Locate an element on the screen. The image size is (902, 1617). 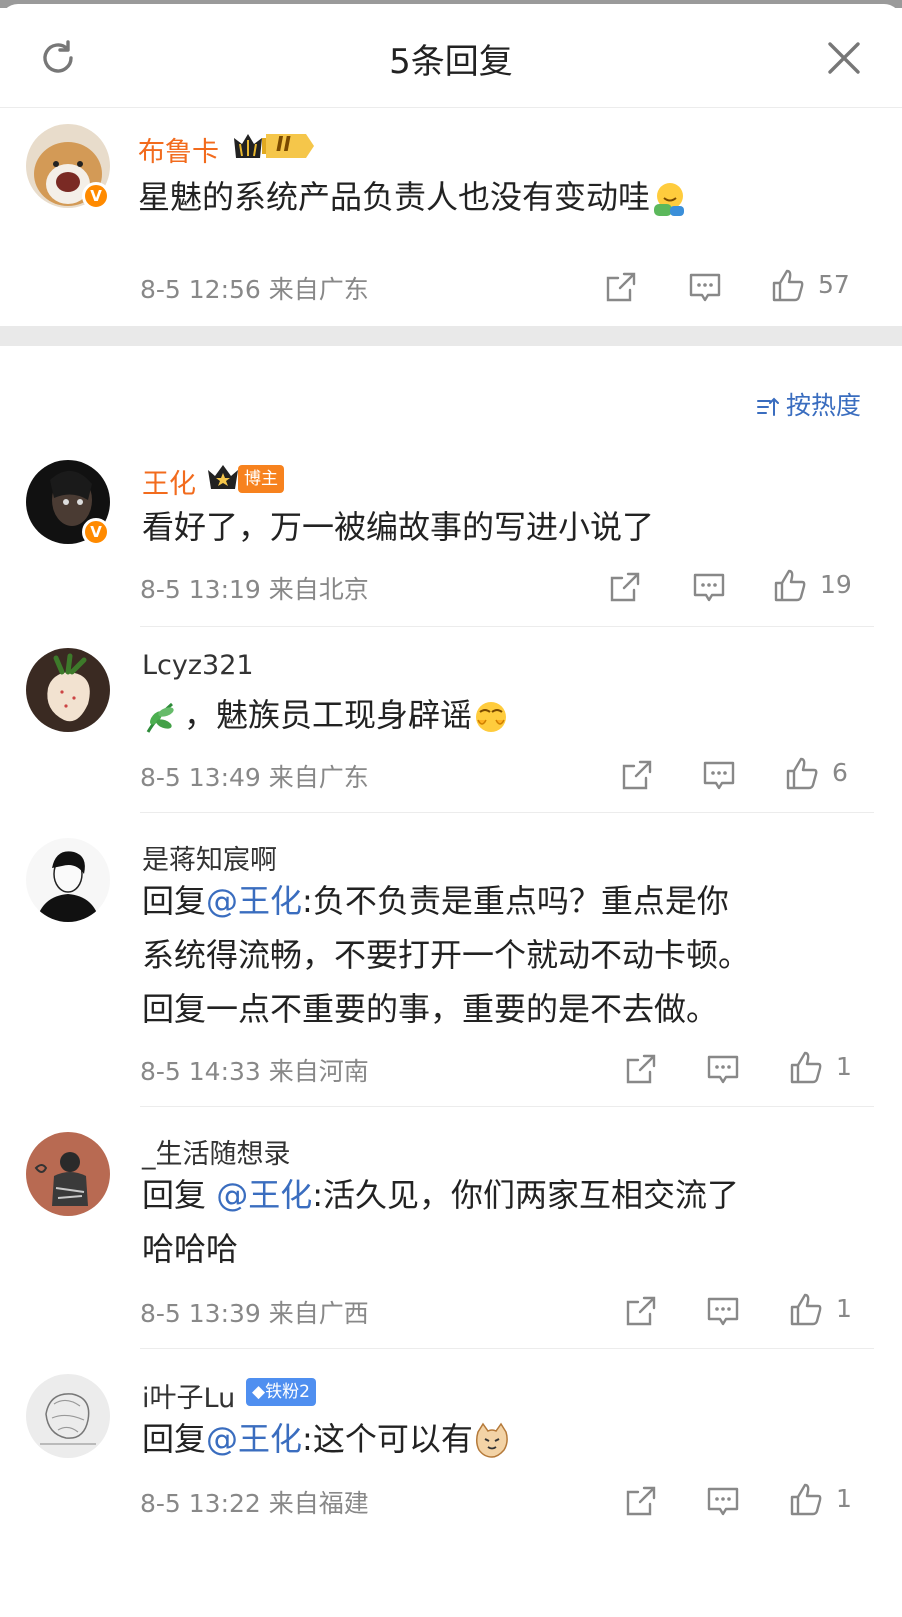
crown-level-badge-icon is located at coordinates (274, 146).